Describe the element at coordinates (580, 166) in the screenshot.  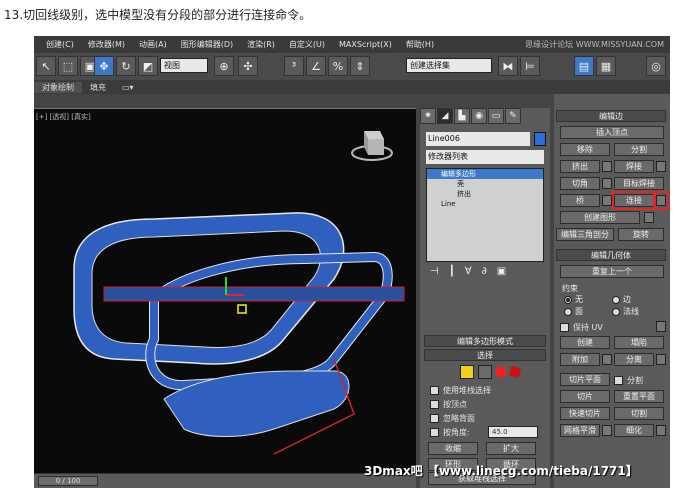
I see `extrude-button: 挤出` at that location.